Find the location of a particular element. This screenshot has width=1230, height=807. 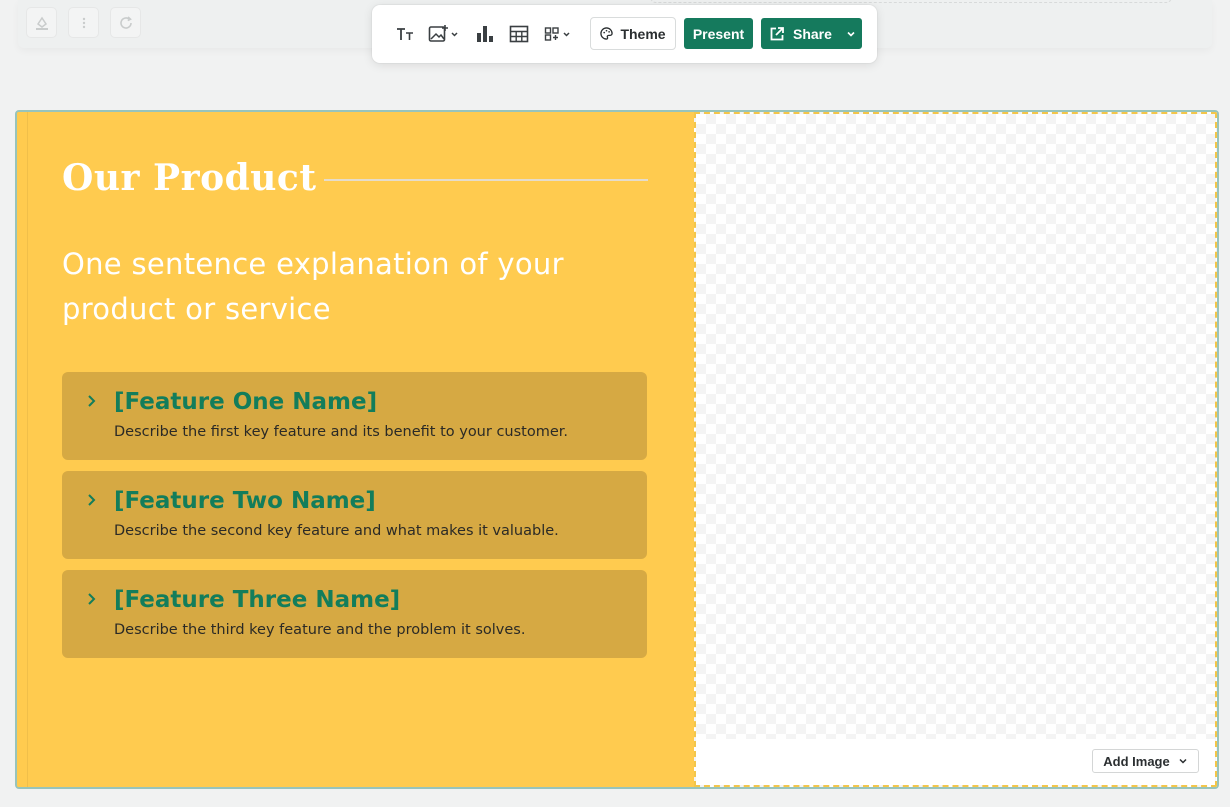

layout-grid-icon is located at coordinates (557, 34).